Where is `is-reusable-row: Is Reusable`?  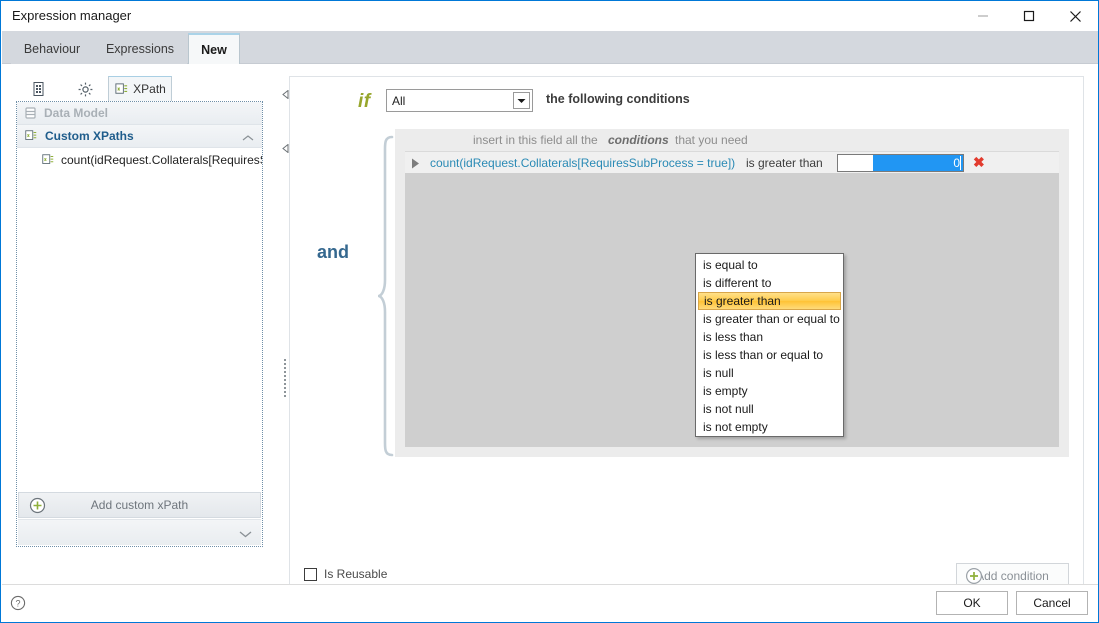
is-reusable-row: Is Reusable is located at coordinates (345, 574).